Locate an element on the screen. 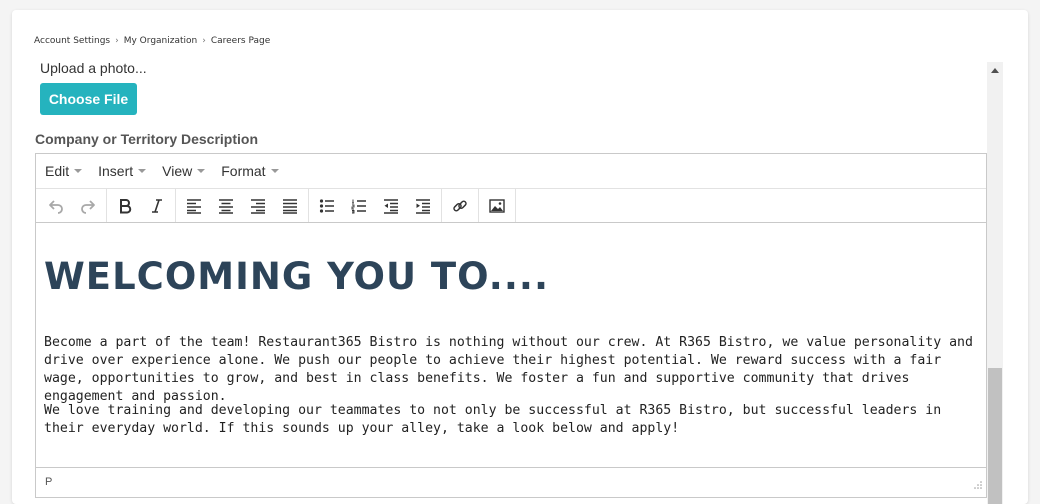  menu-view-label: View is located at coordinates (177, 171).